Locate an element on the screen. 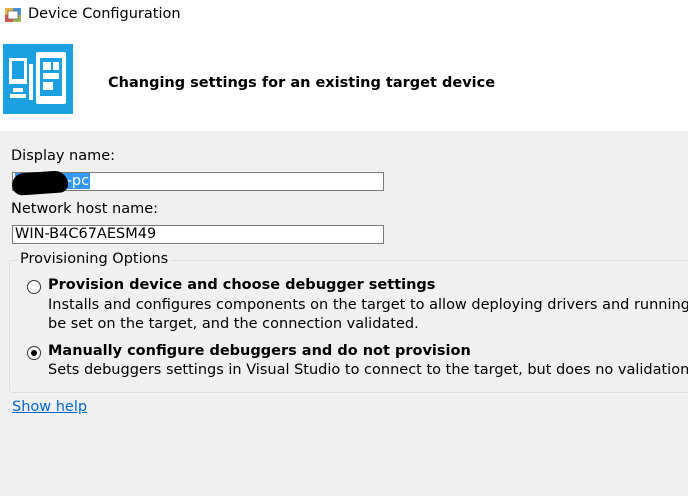  radio-selected-dot is located at coordinates (34, 353).